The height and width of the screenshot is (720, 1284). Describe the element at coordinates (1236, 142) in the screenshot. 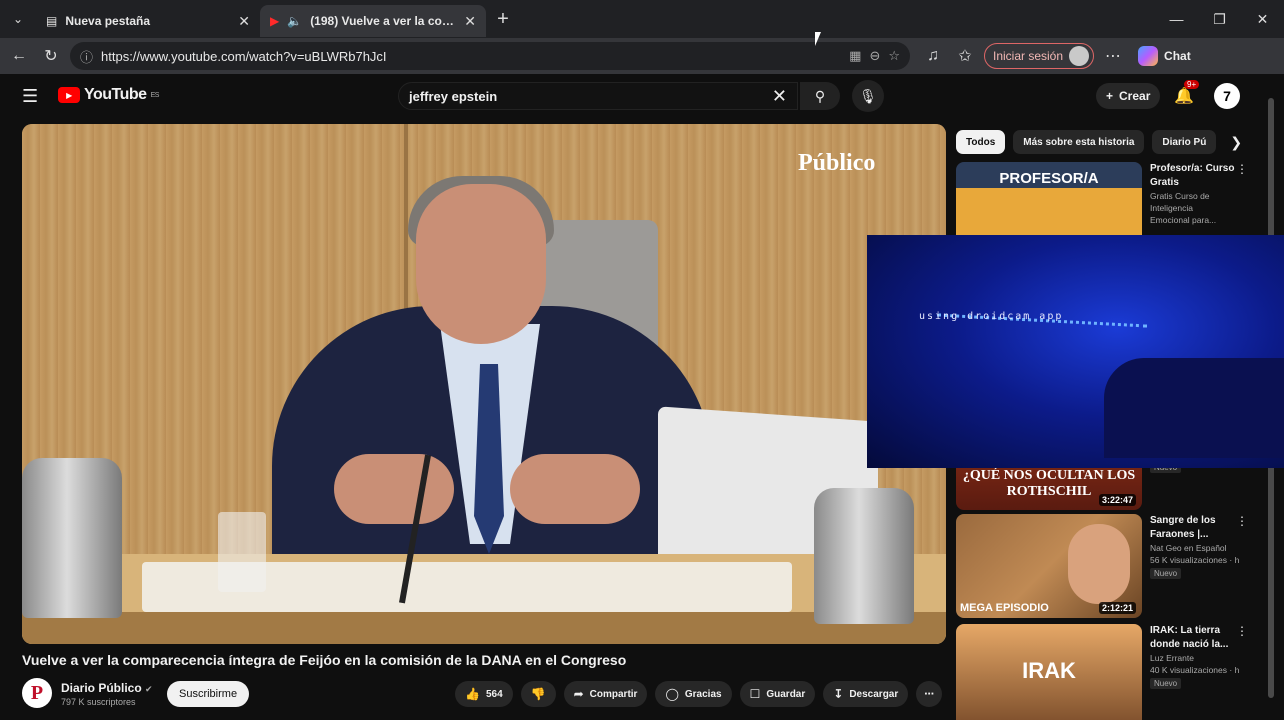

I see `chevron-right-icon: ❯` at that location.